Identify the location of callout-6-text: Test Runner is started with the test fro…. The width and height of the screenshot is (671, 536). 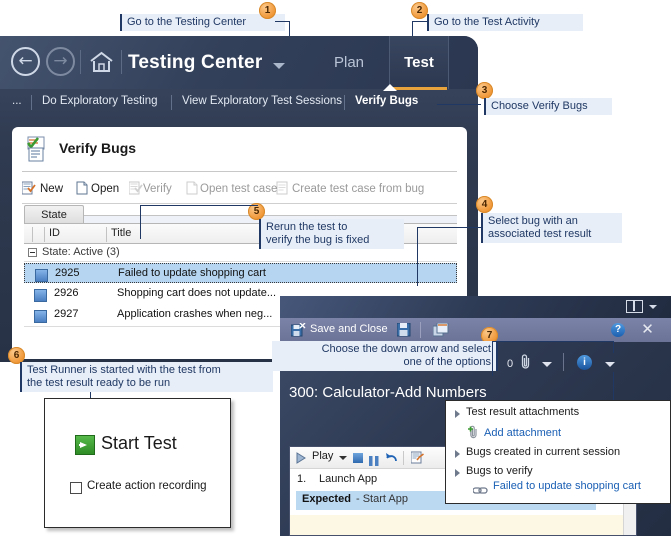
(146, 377).